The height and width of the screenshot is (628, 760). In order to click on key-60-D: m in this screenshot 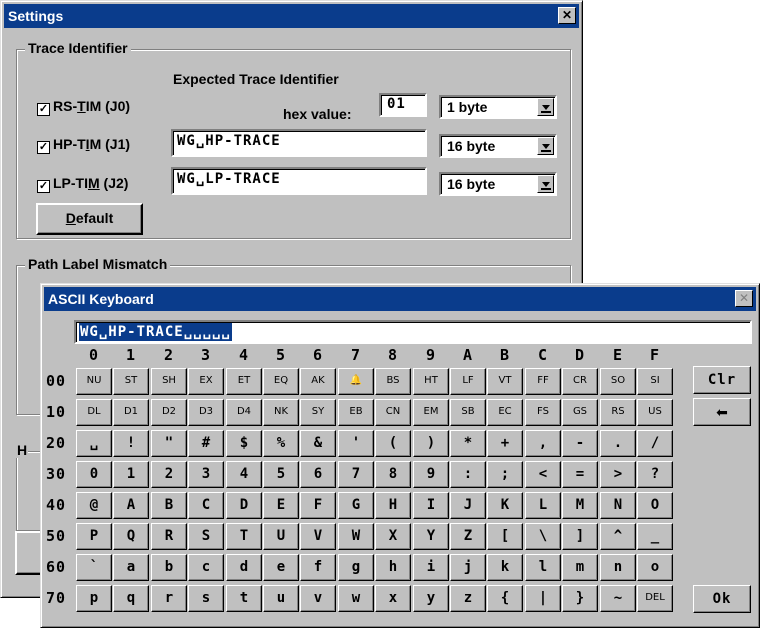, I will do `click(580, 567)`.